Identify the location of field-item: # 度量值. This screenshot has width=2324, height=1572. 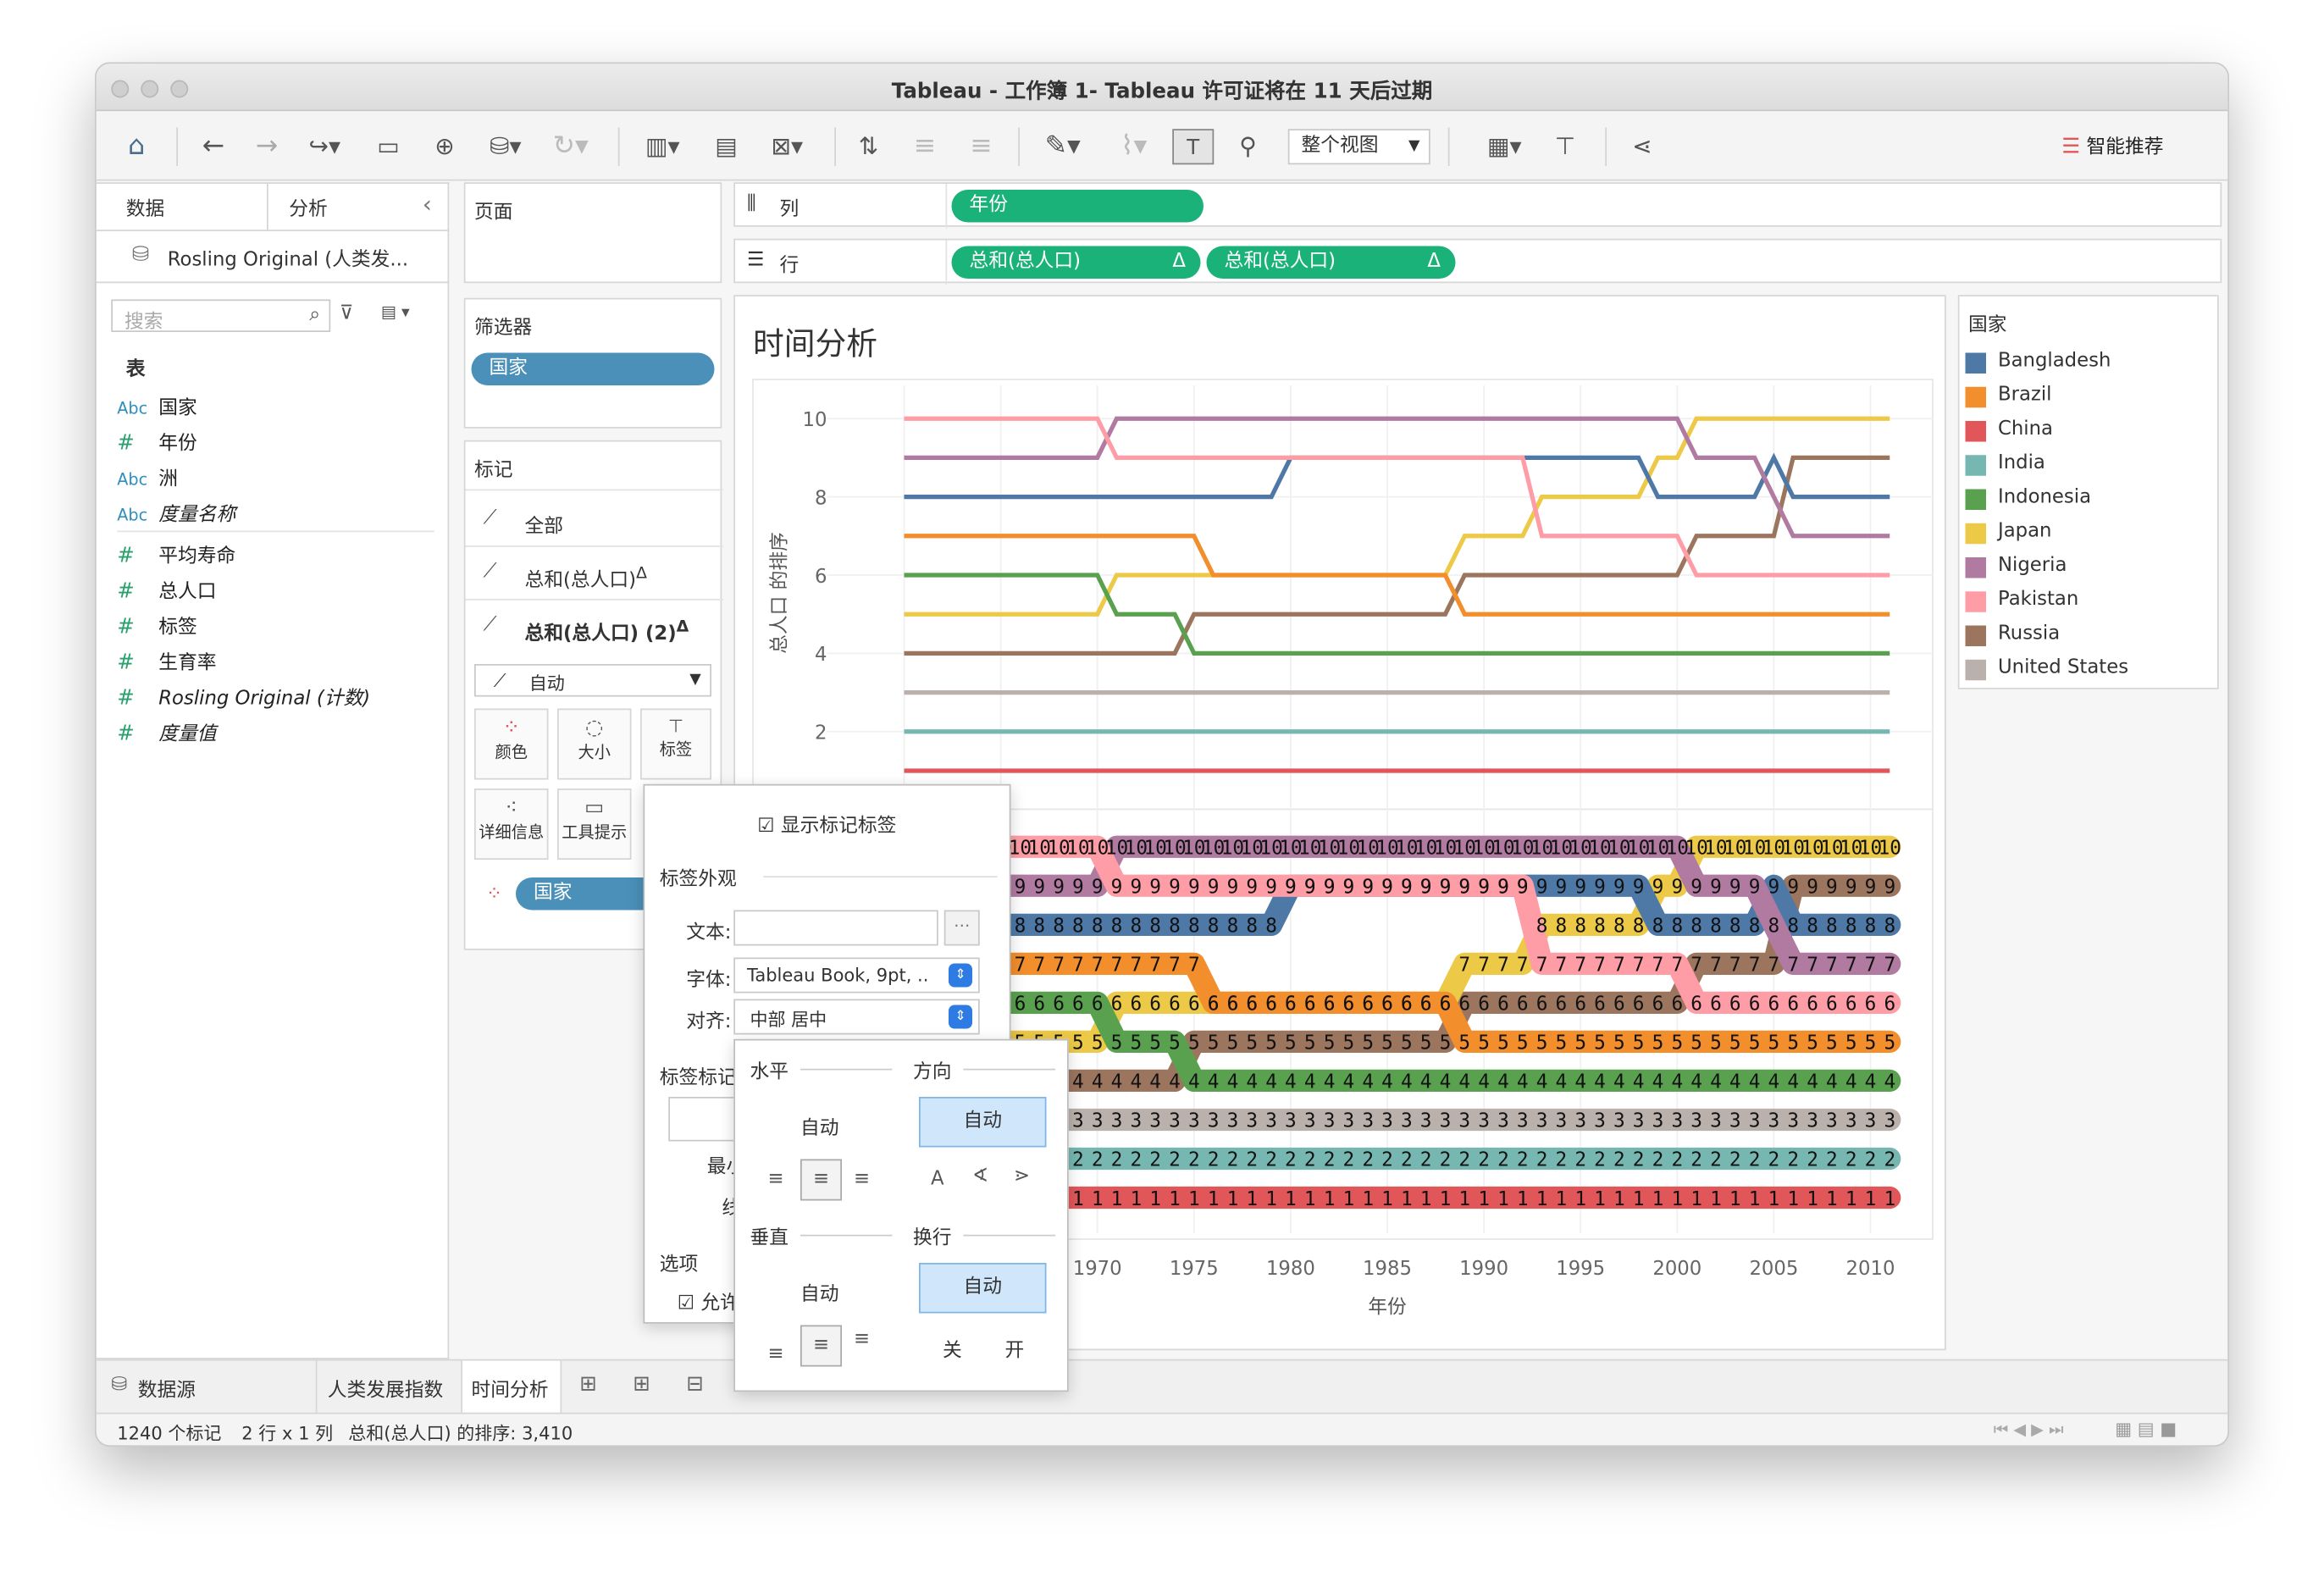
(167, 735).